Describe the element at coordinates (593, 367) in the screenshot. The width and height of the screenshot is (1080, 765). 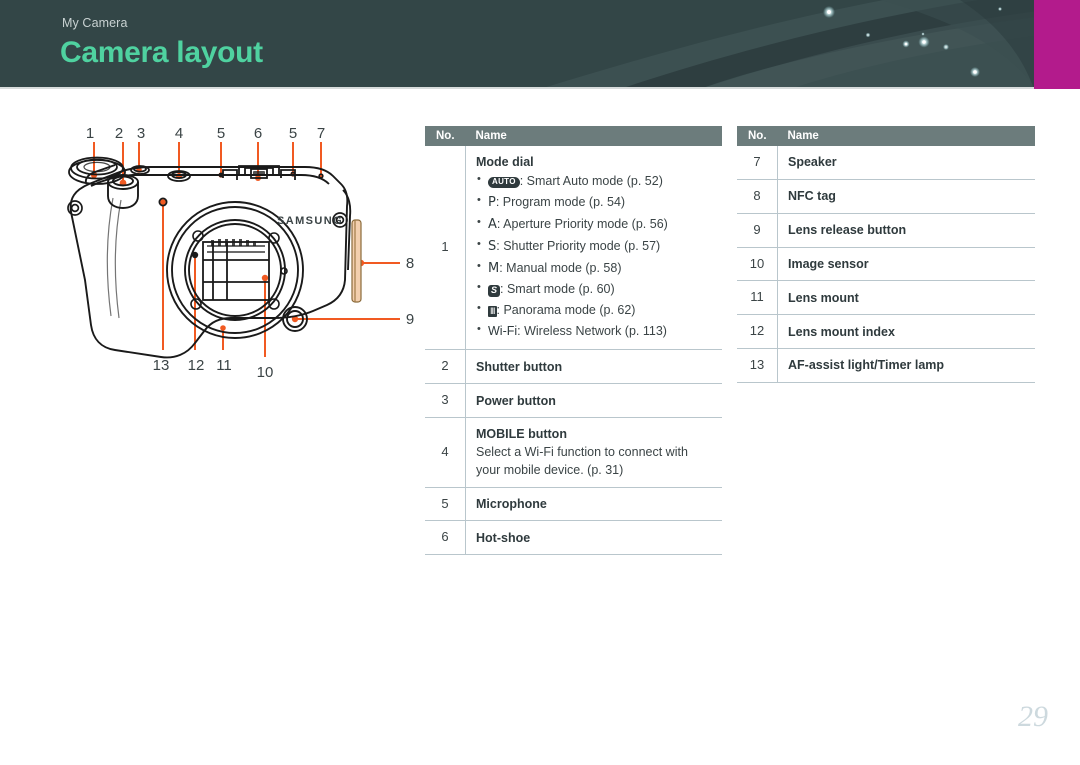
I see `row-name: Shutter button` at that location.